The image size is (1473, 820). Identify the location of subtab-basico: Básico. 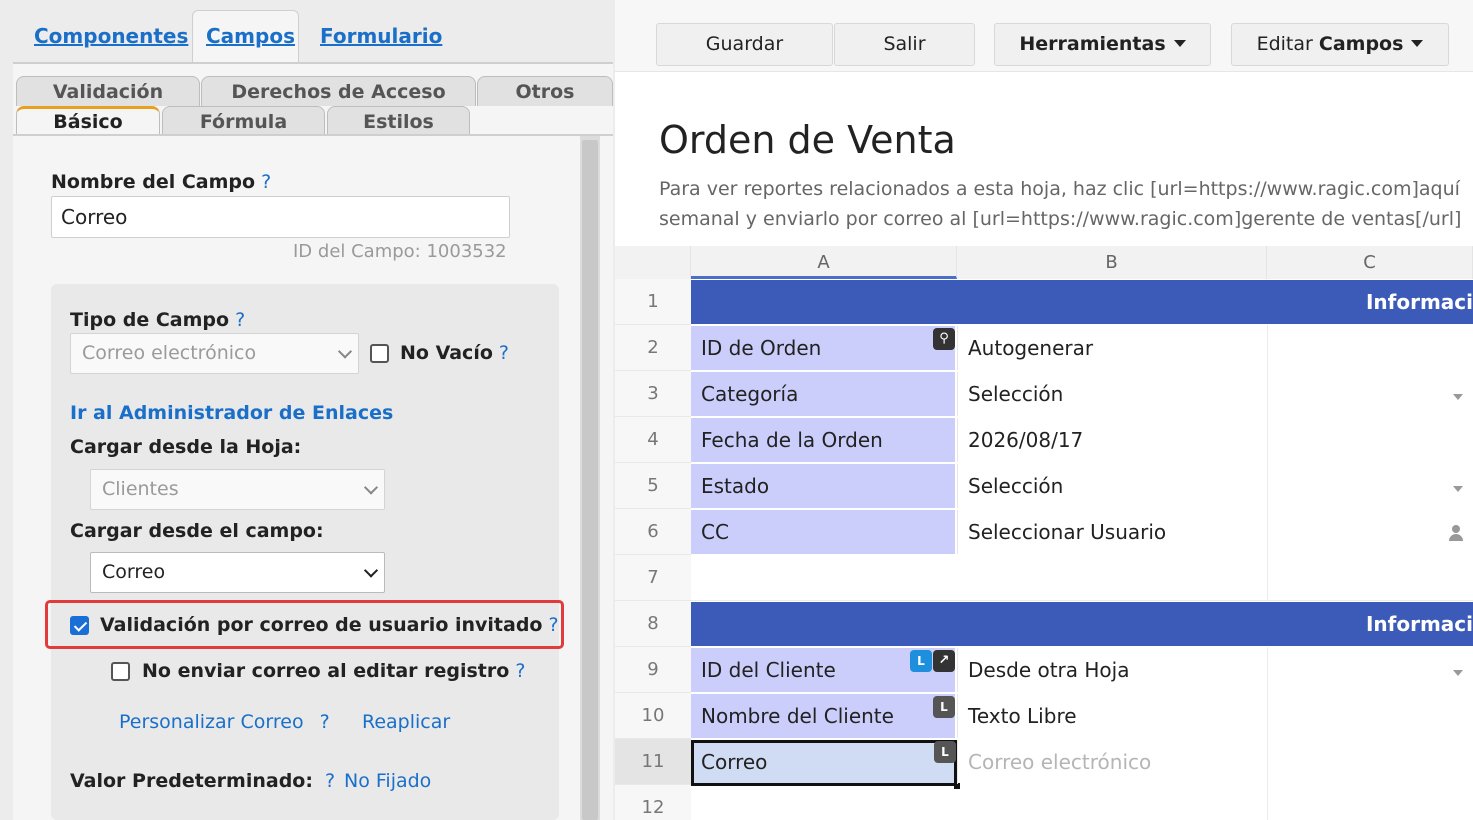
(88, 121).